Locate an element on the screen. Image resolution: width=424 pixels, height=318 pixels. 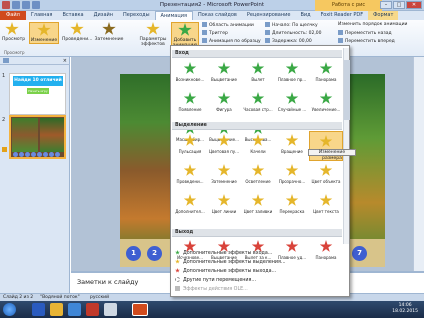
gallery-scroll-thumb is located at coordinates (347, 90).